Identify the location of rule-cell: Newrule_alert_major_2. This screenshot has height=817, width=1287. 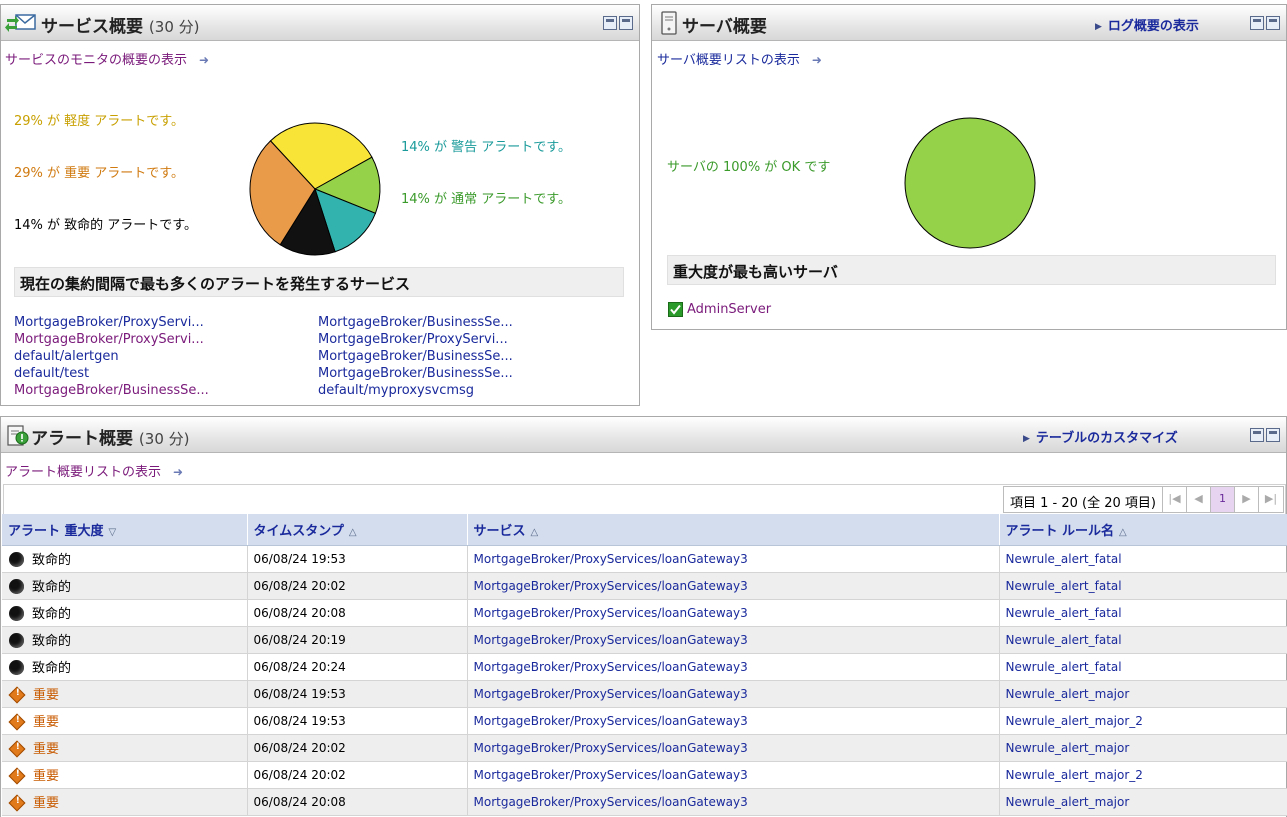
(1143, 775).